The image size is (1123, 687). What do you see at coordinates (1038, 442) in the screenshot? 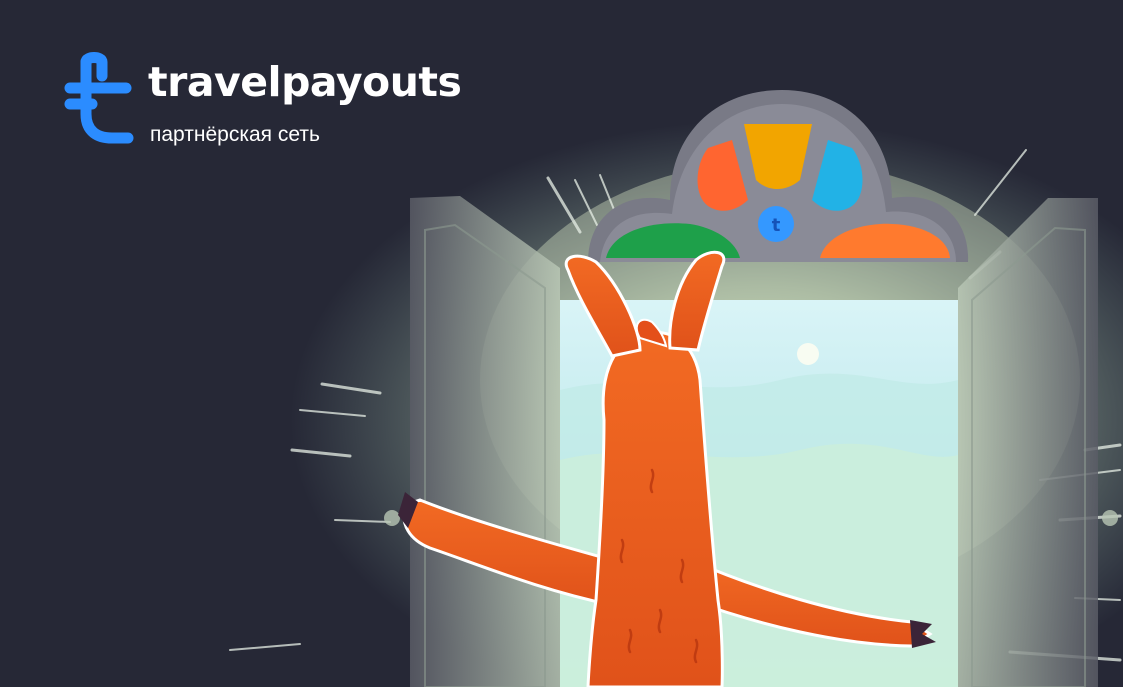
I see `door-right` at bounding box center [1038, 442].